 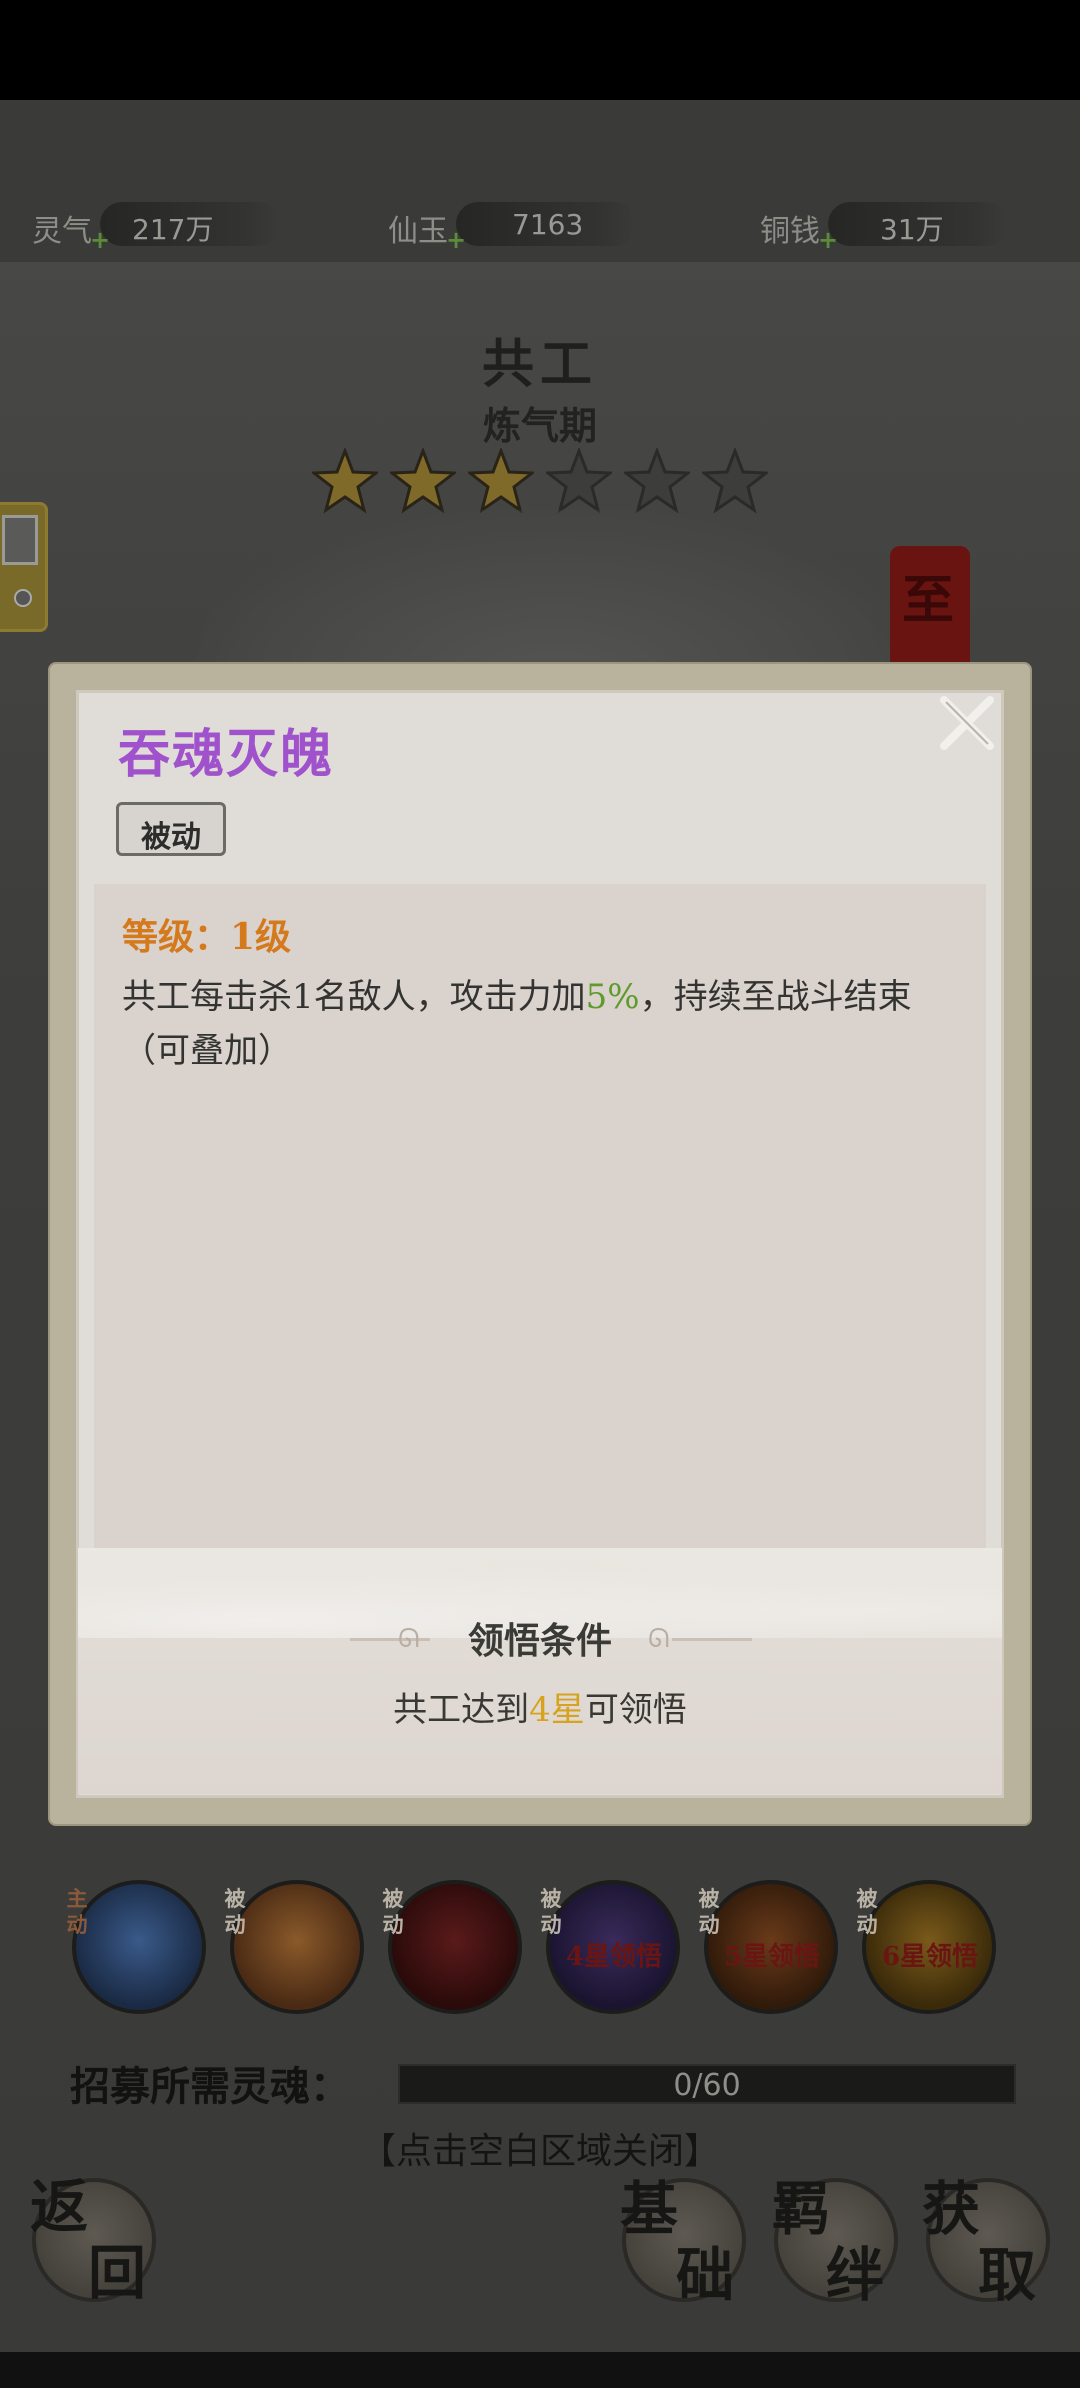 I want to click on widget-dot-icon, so click(x=23, y=598).